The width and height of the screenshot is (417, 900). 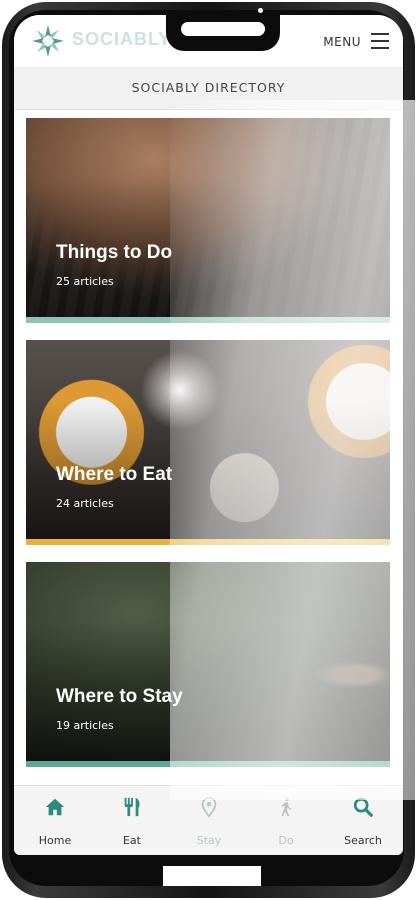 I want to click on bottom-tab-bar: Home Eat Stay Do Search, so click(x=208, y=820).